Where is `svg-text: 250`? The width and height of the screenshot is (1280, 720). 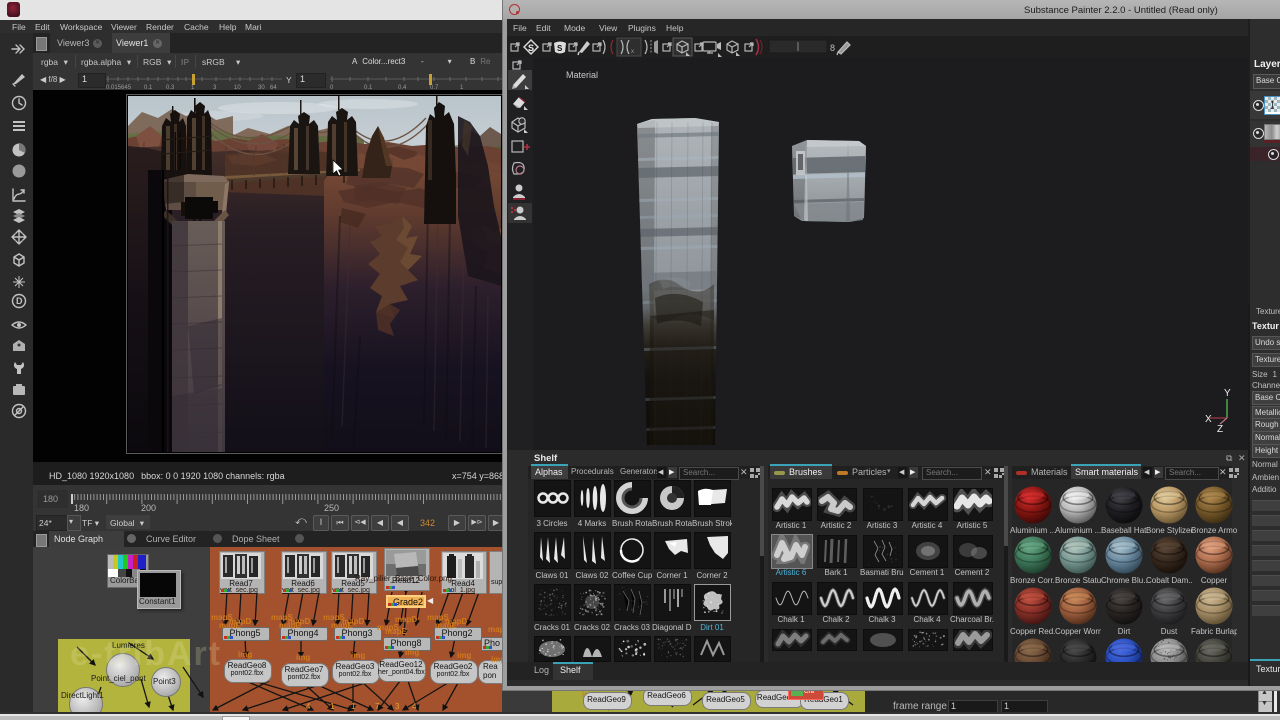 svg-text: 250 is located at coordinates (331, 507).